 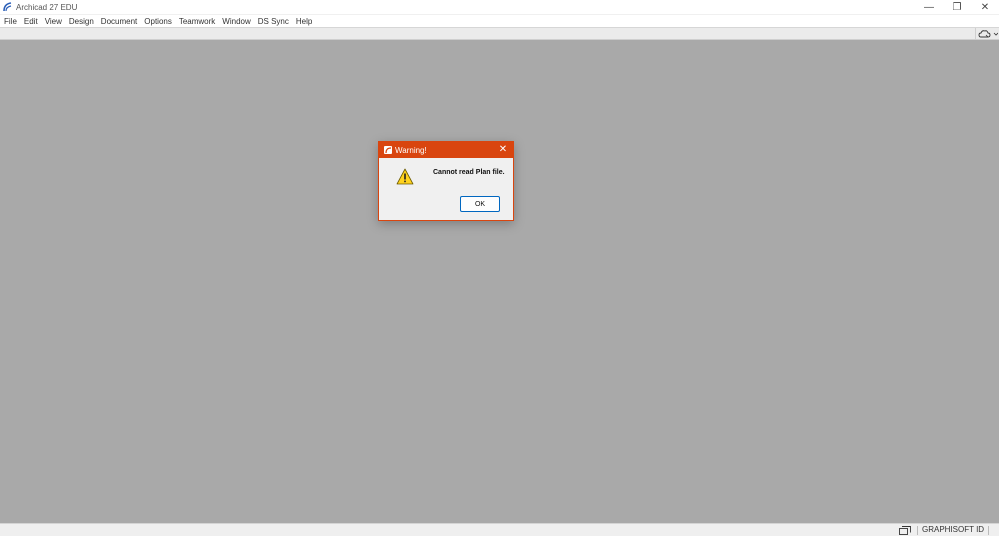 I want to click on archicad-dialog-icon, so click(x=388, y=150).